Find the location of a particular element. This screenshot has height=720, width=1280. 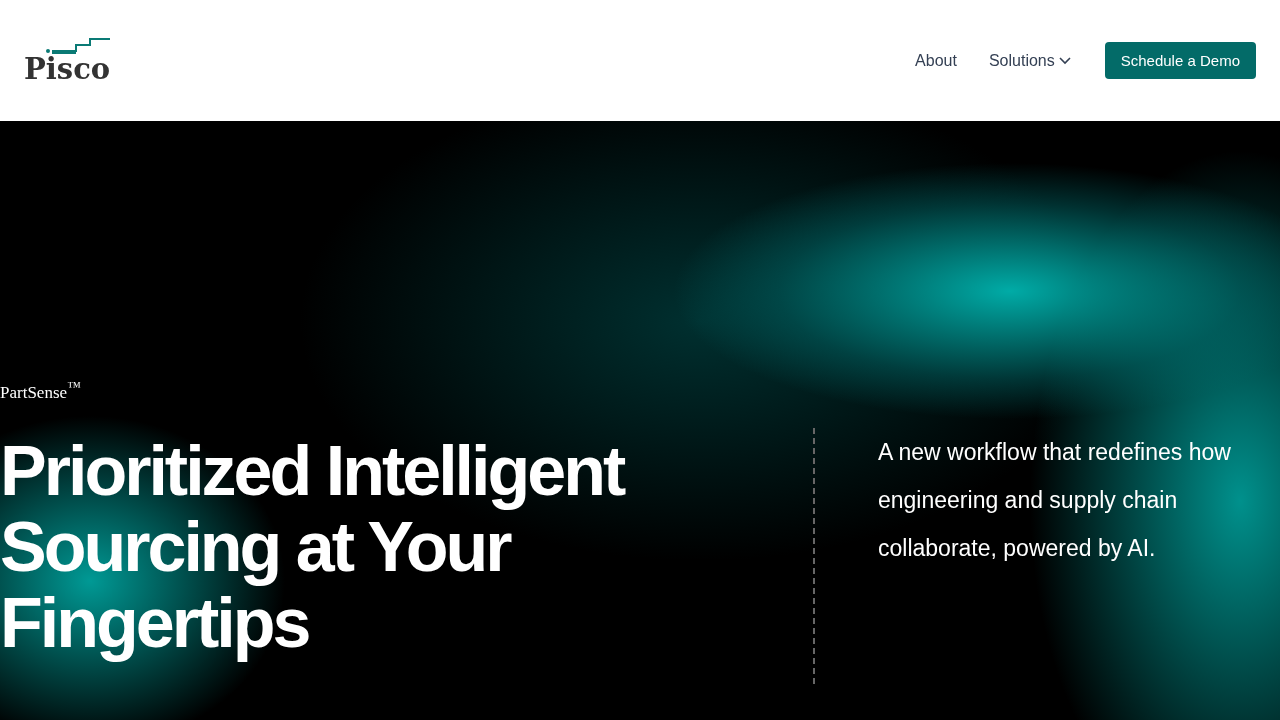

hero-description: A new workflow that redefines how engineering and supply chain collaborate, powered by AI. is located at coordinates (1055, 500).